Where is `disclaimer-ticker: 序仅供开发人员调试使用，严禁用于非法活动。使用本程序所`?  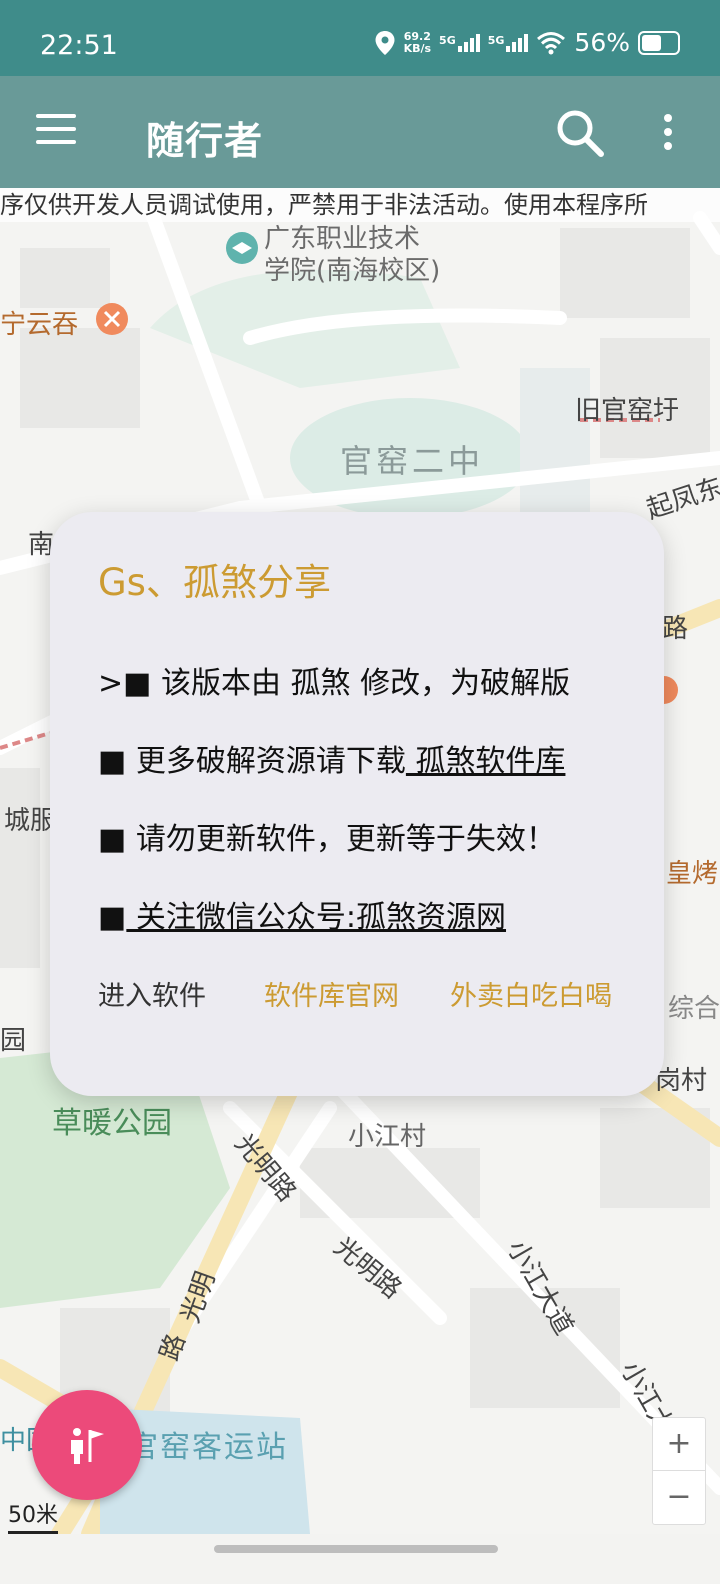 disclaimer-ticker: 序仅供开发人员调试使用，严禁用于非法活动。使用本程序所 is located at coordinates (360, 205).